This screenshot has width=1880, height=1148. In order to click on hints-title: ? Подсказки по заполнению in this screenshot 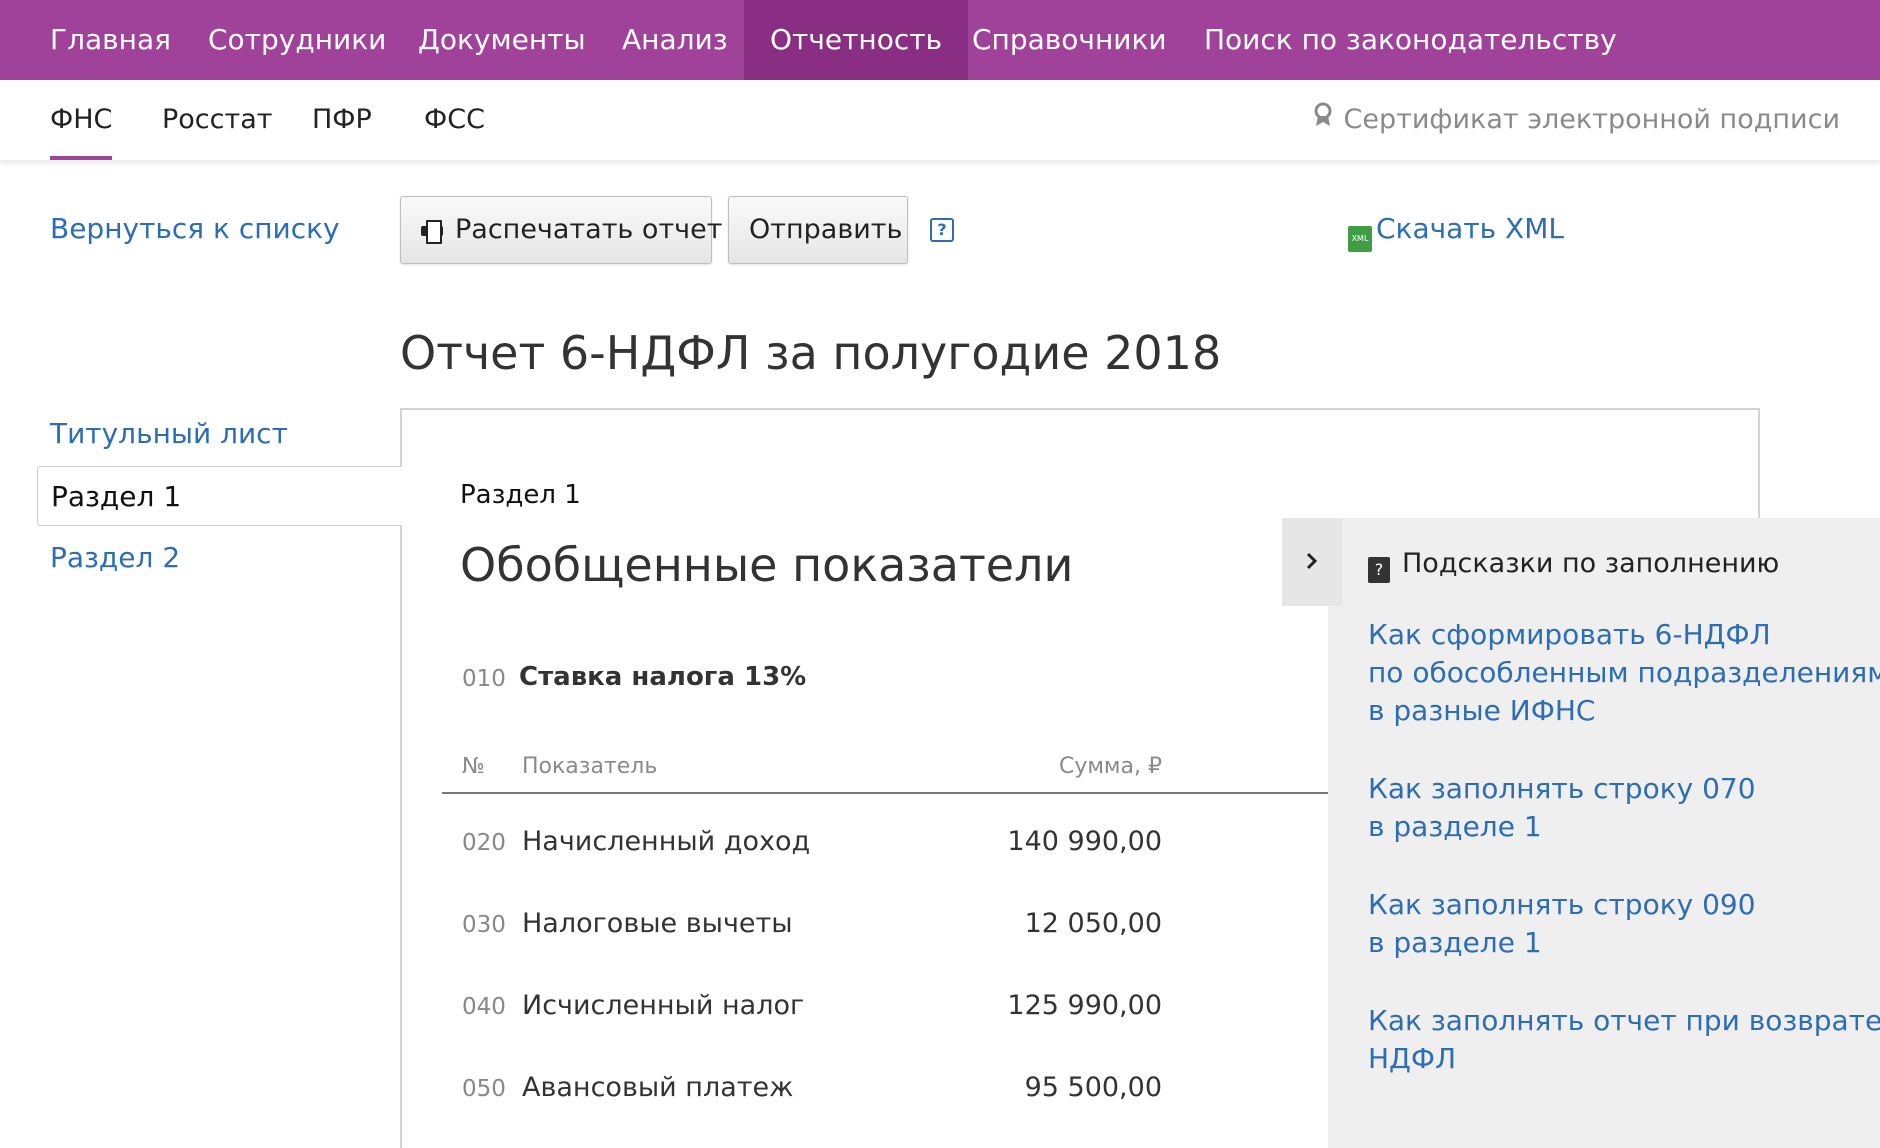, I will do `click(1573, 565)`.